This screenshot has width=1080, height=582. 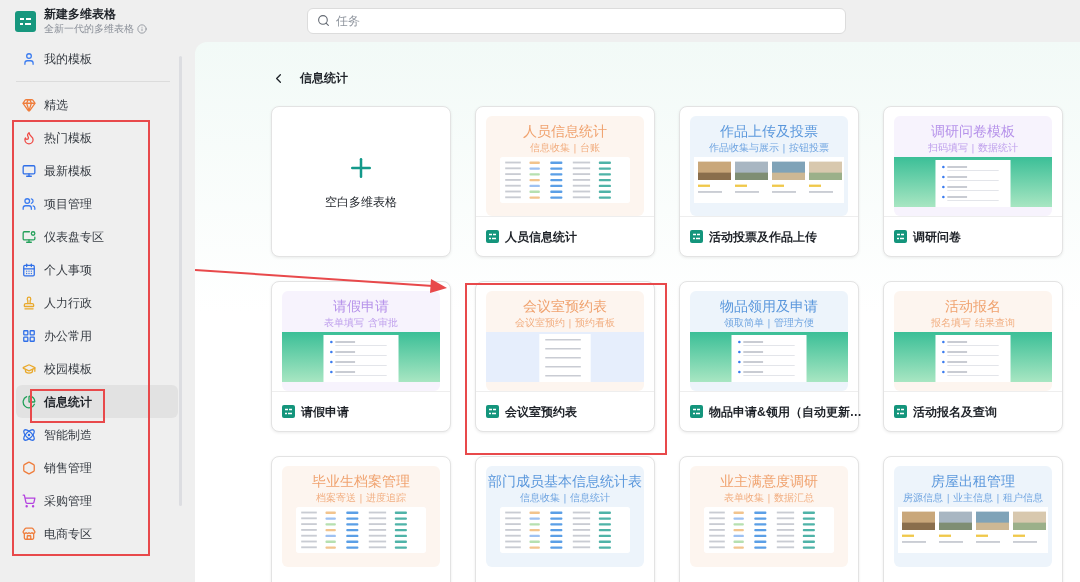 What do you see at coordinates (973, 181) in the screenshot?
I see `template-card: 调研问卷模板 扫码填写 | 数据统计 调研问卷` at bounding box center [973, 181].